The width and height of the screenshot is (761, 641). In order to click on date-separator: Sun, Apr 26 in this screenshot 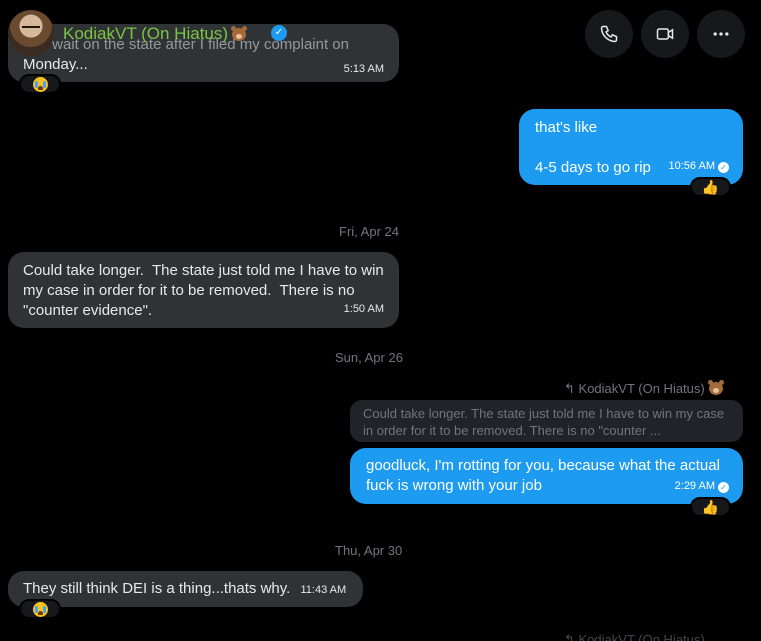, I will do `click(369, 357)`.